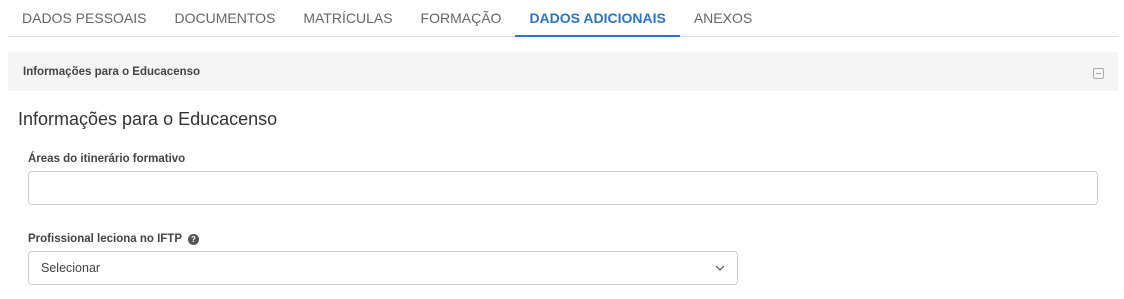 This screenshot has height=299, width=1124. I want to click on iftp-label: Profissional leciona no IFTP, so click(105, 239).